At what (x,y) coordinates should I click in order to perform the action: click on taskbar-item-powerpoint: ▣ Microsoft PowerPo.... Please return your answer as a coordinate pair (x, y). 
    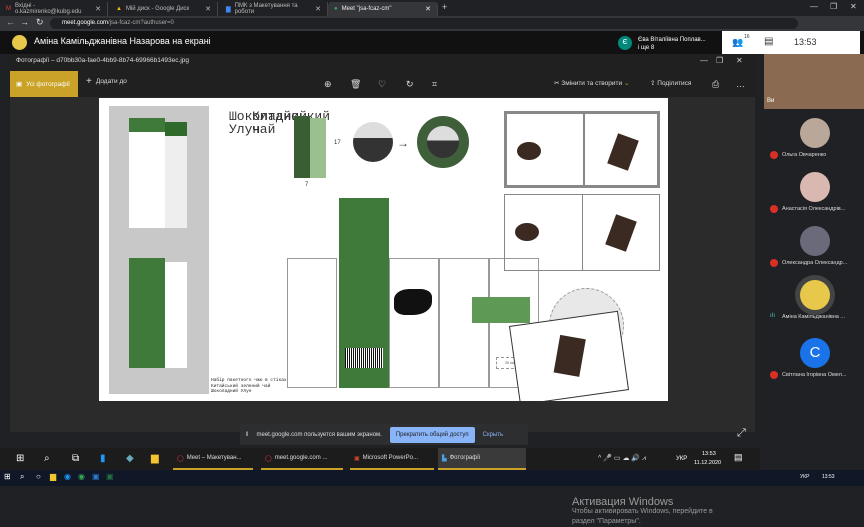
    Looking at the image, I should click on (392, 459).